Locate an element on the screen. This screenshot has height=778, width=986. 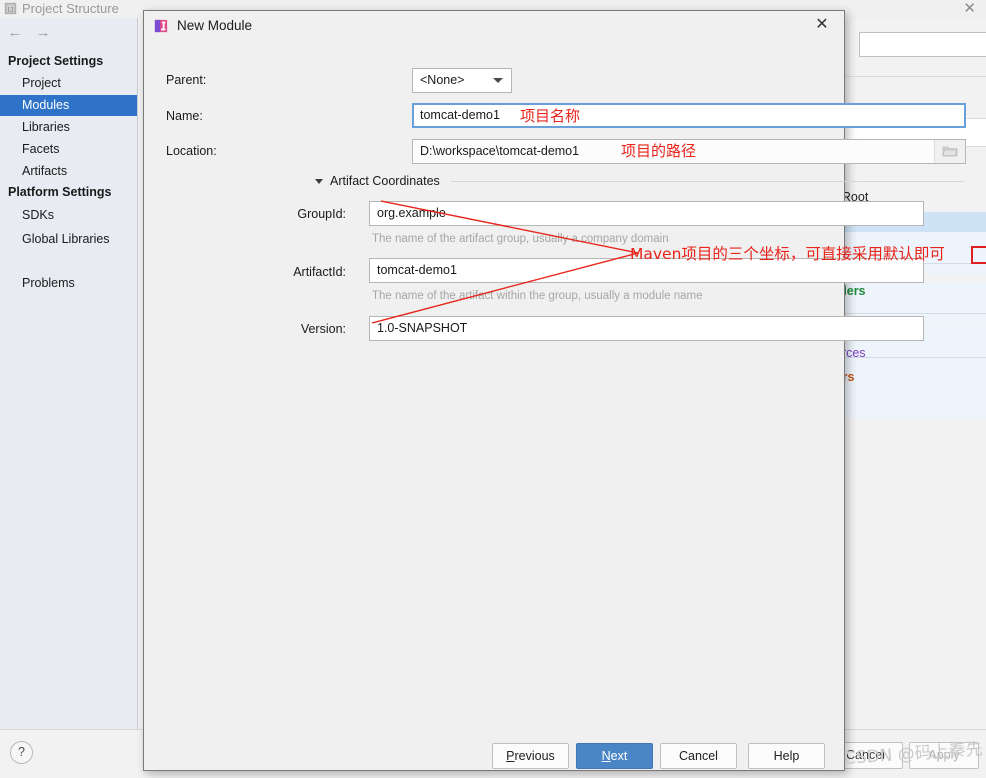
sidebar-heading-platform-settings: Platform Settings is located at coordinates (60, 192).